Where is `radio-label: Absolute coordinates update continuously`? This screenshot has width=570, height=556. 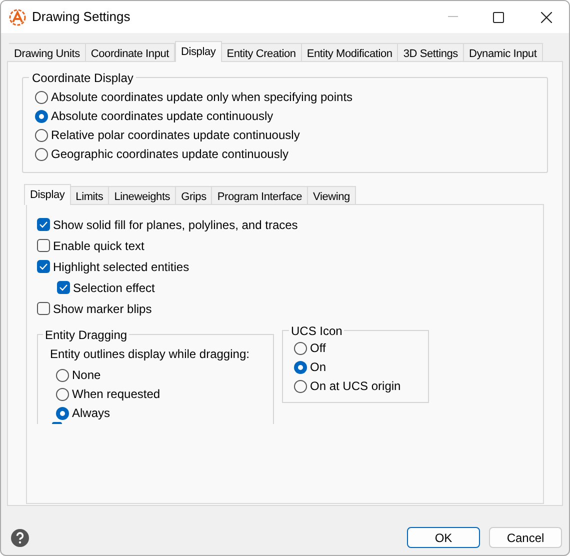 radio-label: Absolute coordinates update continuously is located at coordinates (162, 116).